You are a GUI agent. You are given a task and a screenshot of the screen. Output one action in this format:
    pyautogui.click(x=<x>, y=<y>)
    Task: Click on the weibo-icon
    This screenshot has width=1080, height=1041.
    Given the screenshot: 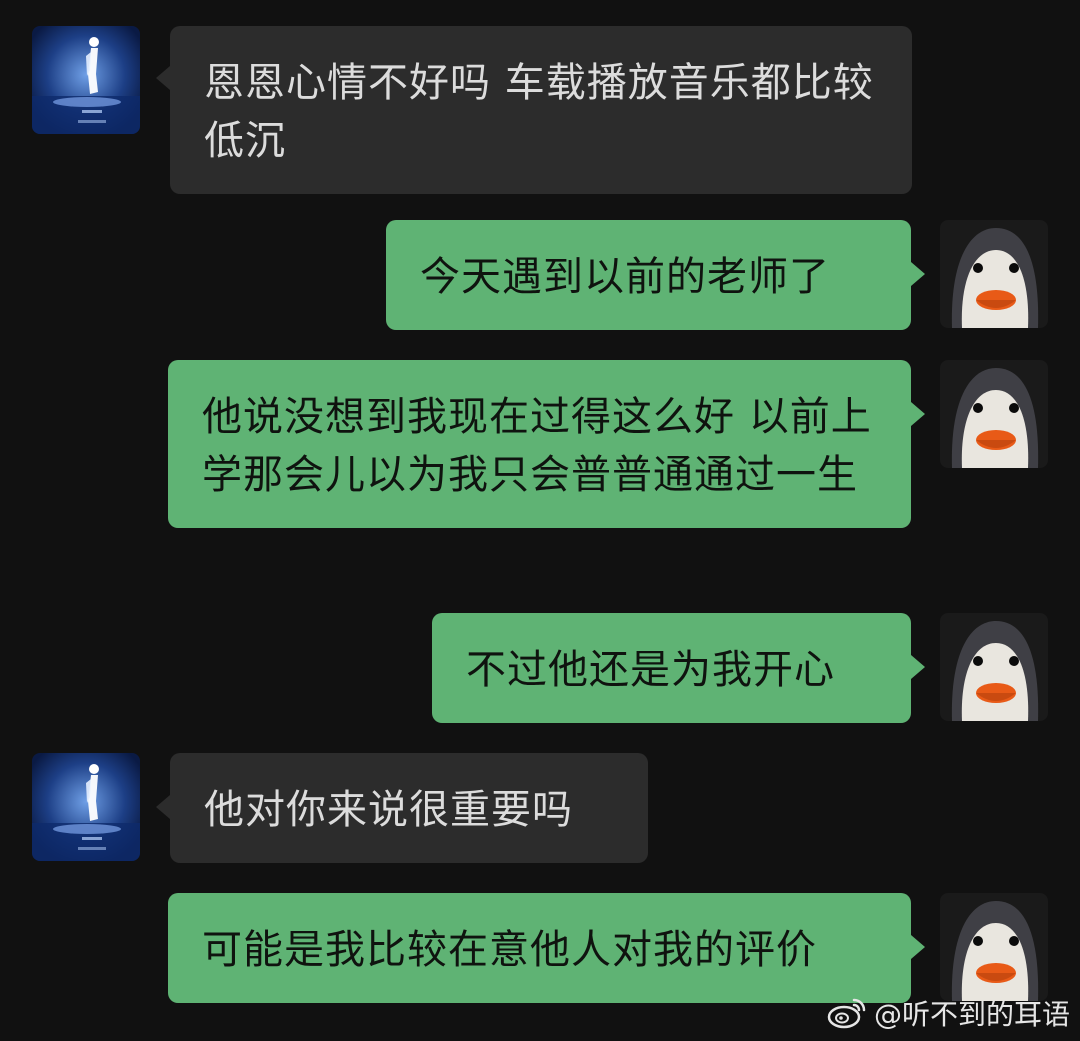 What is the action you would take?
    pyautogui.click(x=846, y=1013)
    